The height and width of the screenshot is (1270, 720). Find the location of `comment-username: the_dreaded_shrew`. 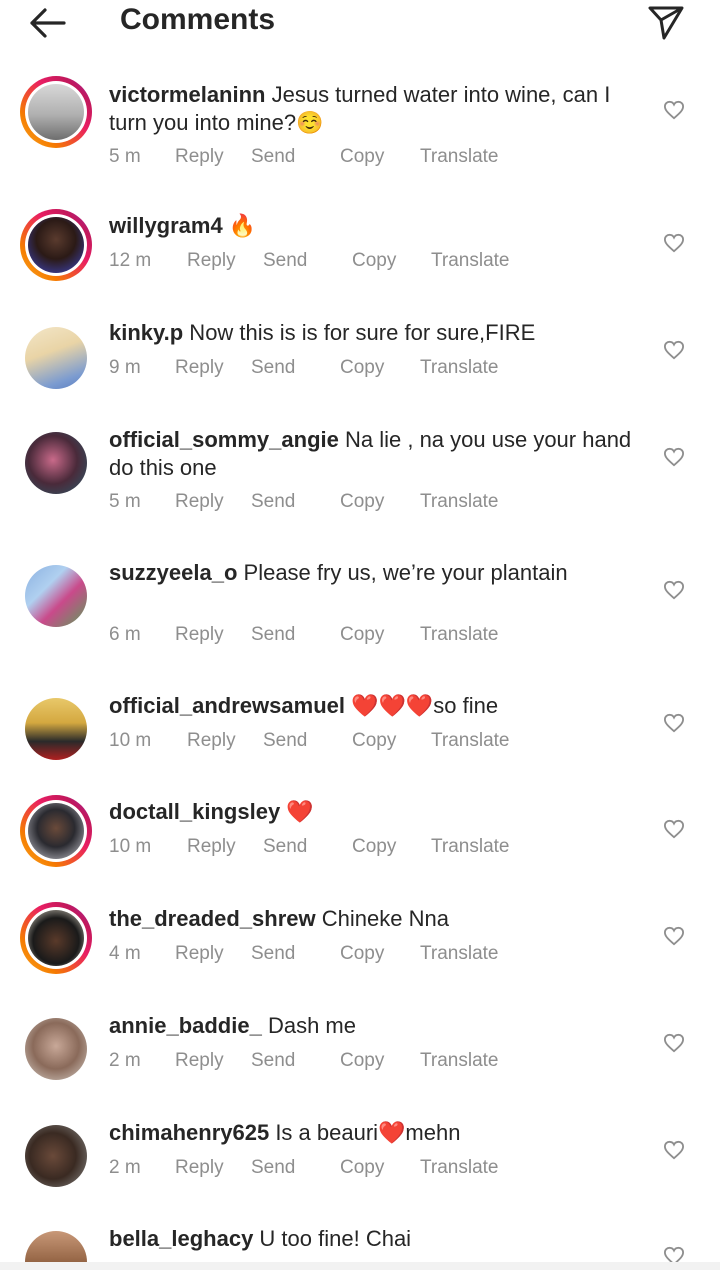

comment-username: the_dreaded_shrew is located at coordinates (212, 918).